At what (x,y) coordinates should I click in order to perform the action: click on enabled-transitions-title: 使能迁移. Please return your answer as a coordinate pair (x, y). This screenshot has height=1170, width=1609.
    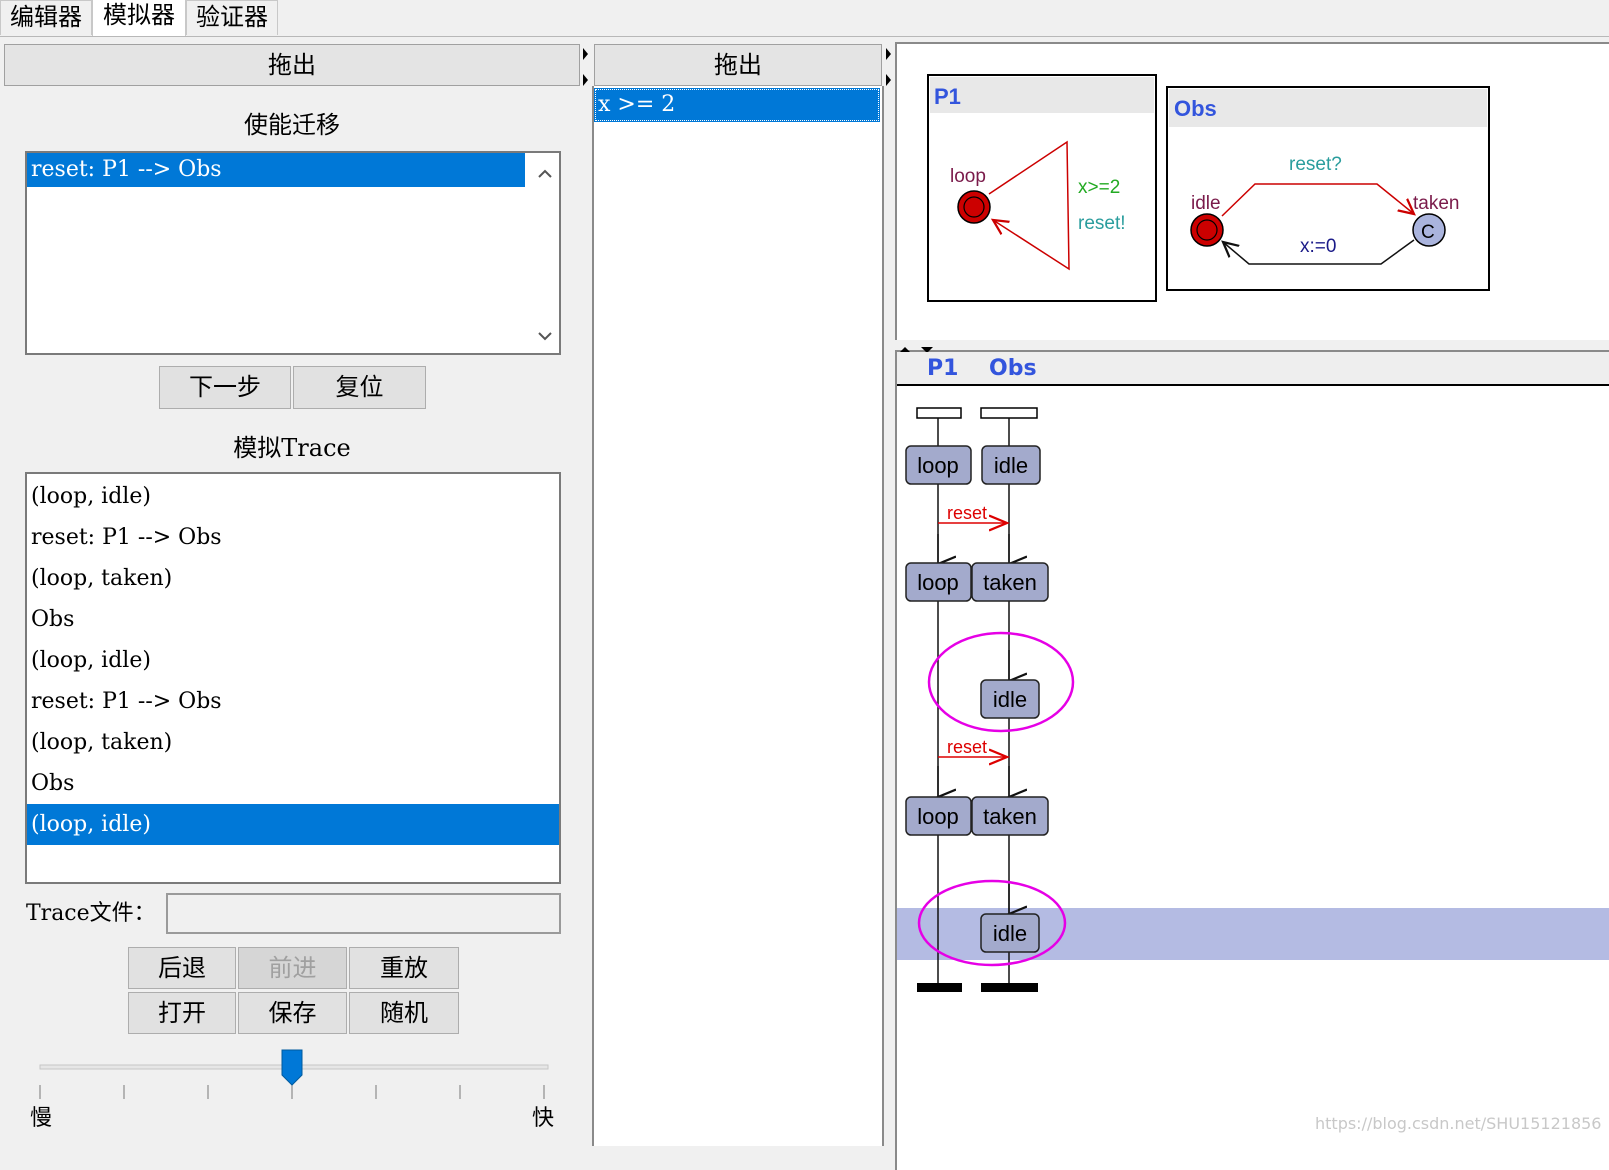
    Looking at the image, I should click on (292, 125).